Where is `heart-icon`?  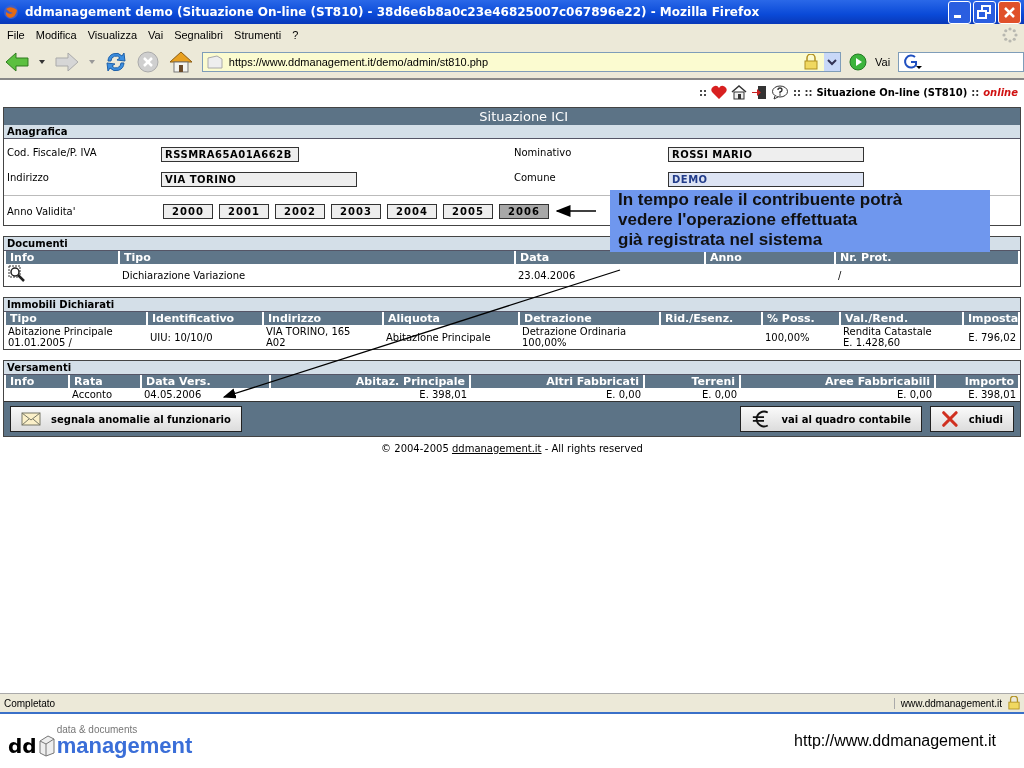 heart-icon is located at coordinates (718, 92).